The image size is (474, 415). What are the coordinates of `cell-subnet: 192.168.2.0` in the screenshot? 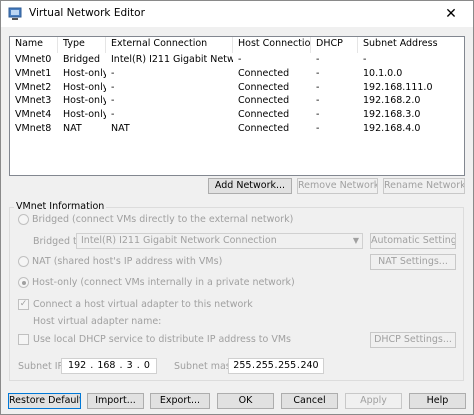 It's located at (392, 101).